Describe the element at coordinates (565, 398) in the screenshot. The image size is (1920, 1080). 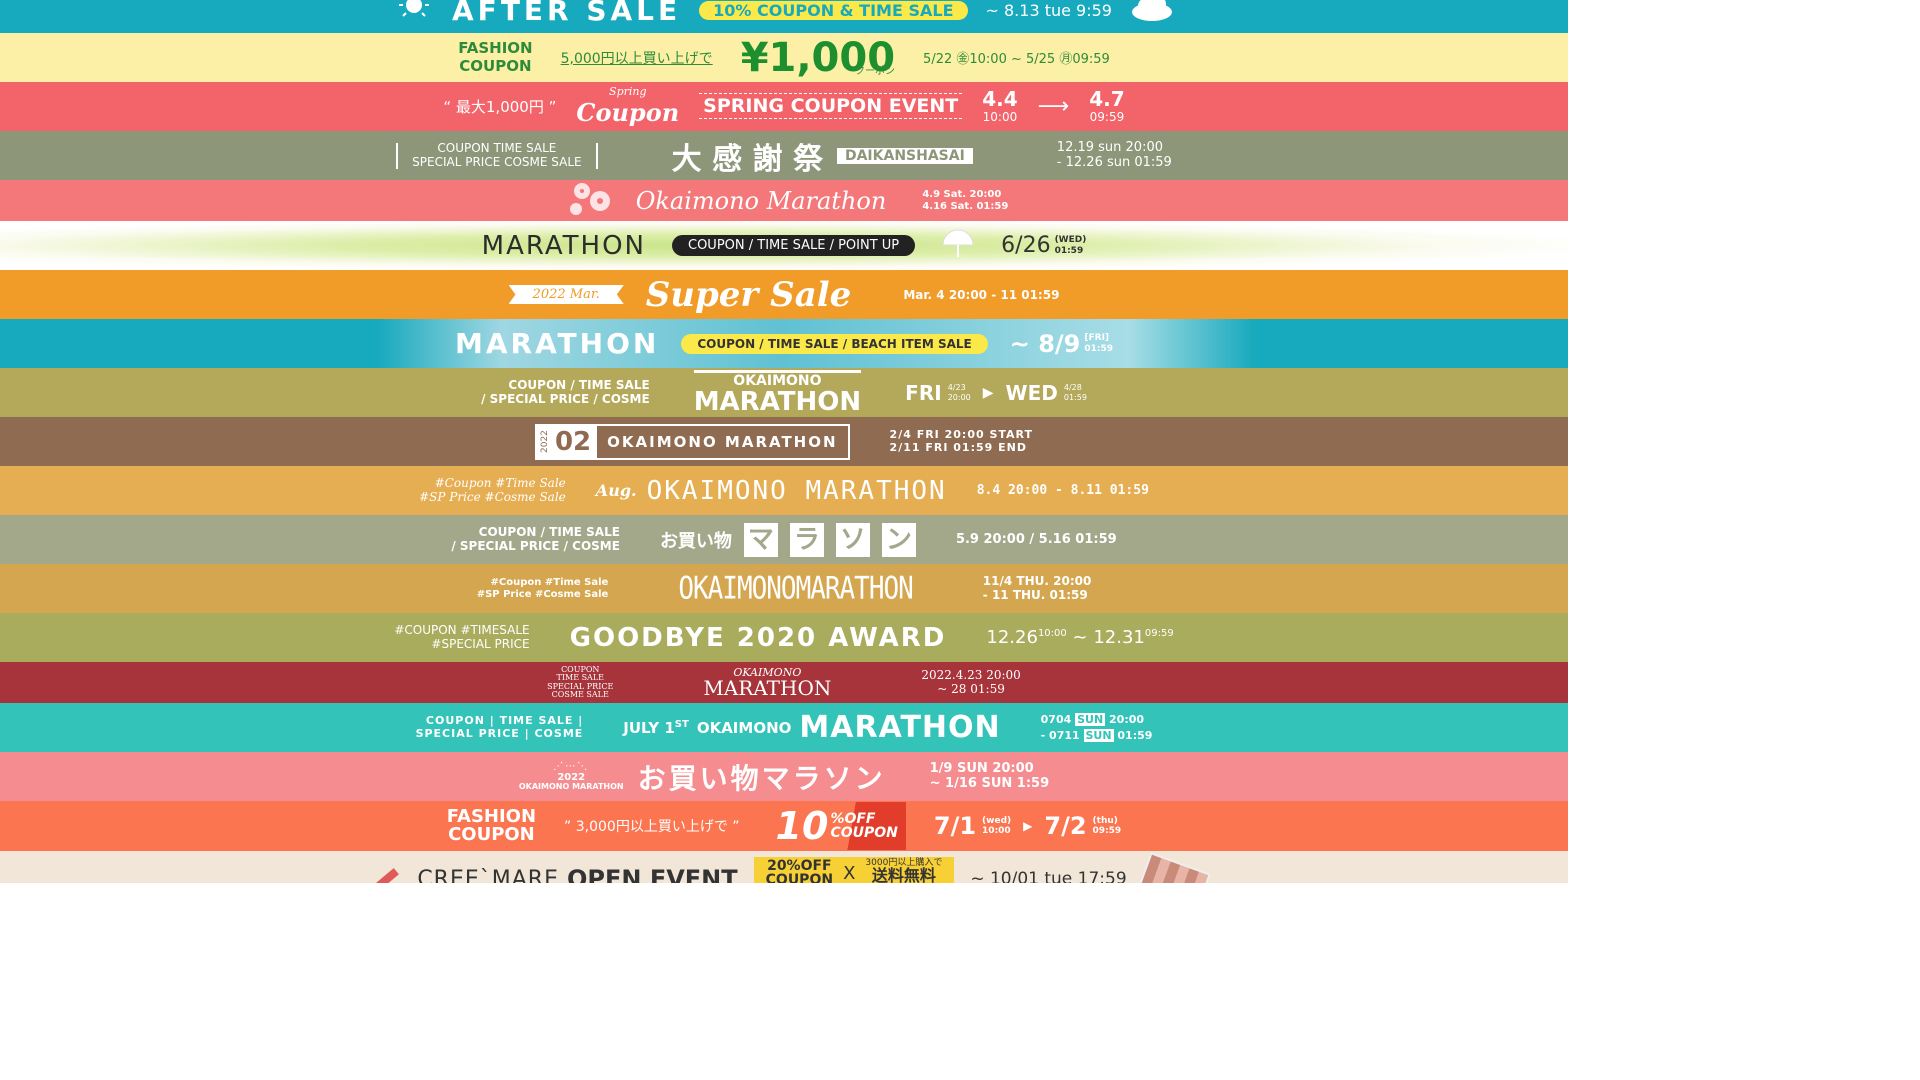
I see `sale-types-line: / SPECIAL PRICE / COSME` at that location.